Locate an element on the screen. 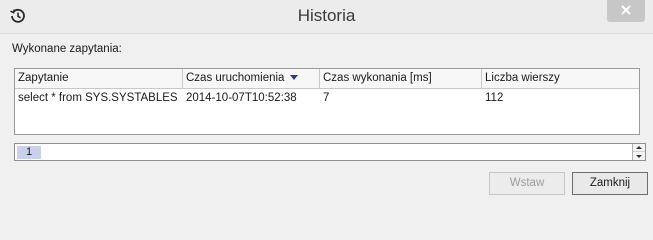 This screenshot has width=653, height=240. title-bar: Historia is located at coordinates (326, 17).